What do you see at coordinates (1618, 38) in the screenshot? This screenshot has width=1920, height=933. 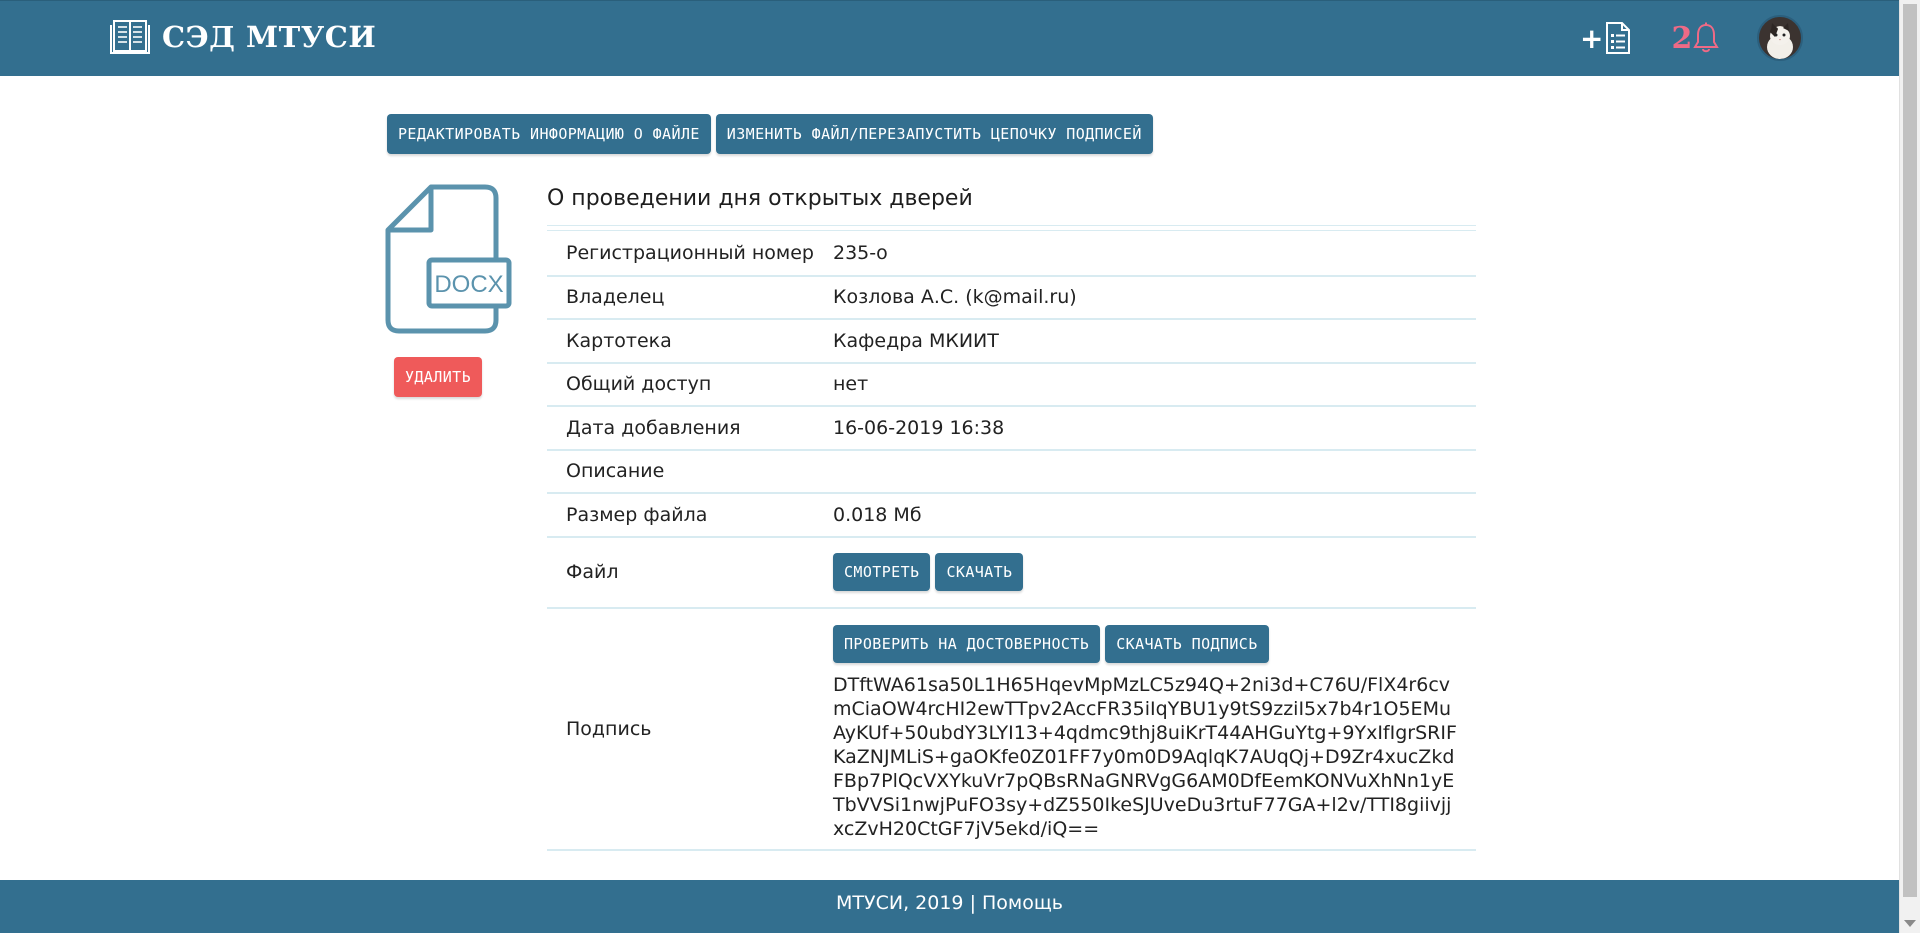 I see `document-list-icon` at bounding box center [1618, 38].